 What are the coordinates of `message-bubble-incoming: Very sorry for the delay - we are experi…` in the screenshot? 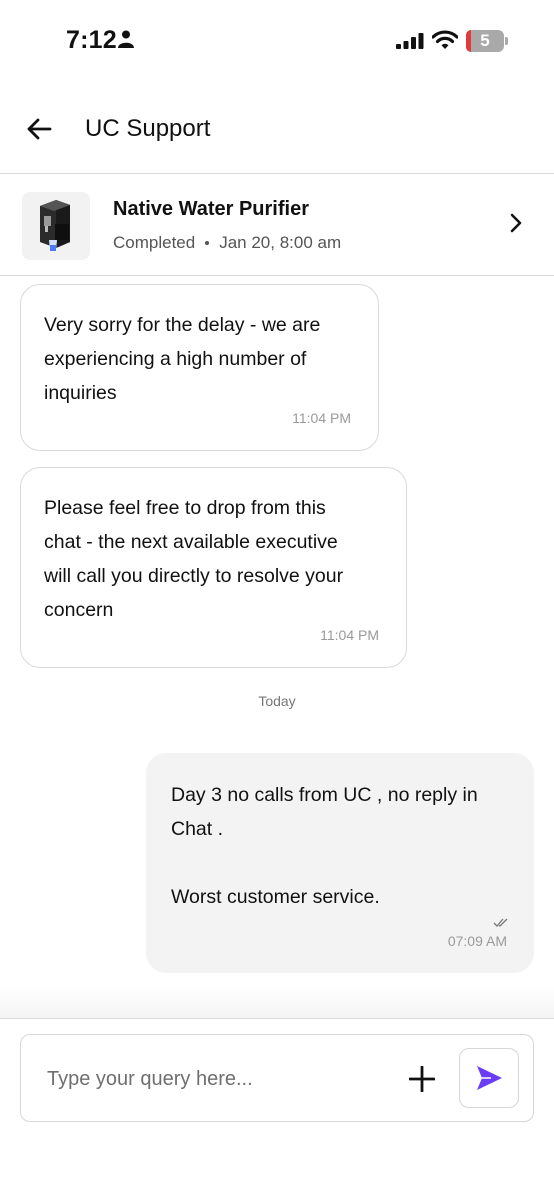 It's located at (199, 367).